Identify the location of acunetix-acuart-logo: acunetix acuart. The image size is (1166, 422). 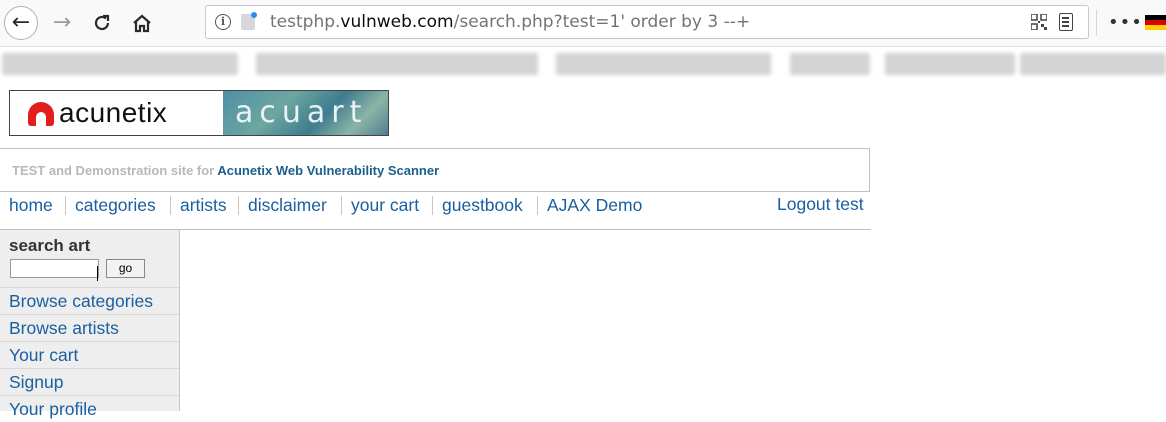
(199, 113).